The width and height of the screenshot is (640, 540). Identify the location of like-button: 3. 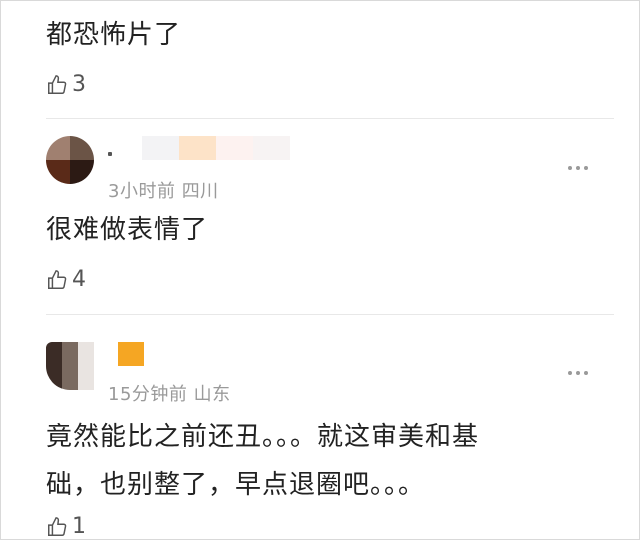
(66, 84).